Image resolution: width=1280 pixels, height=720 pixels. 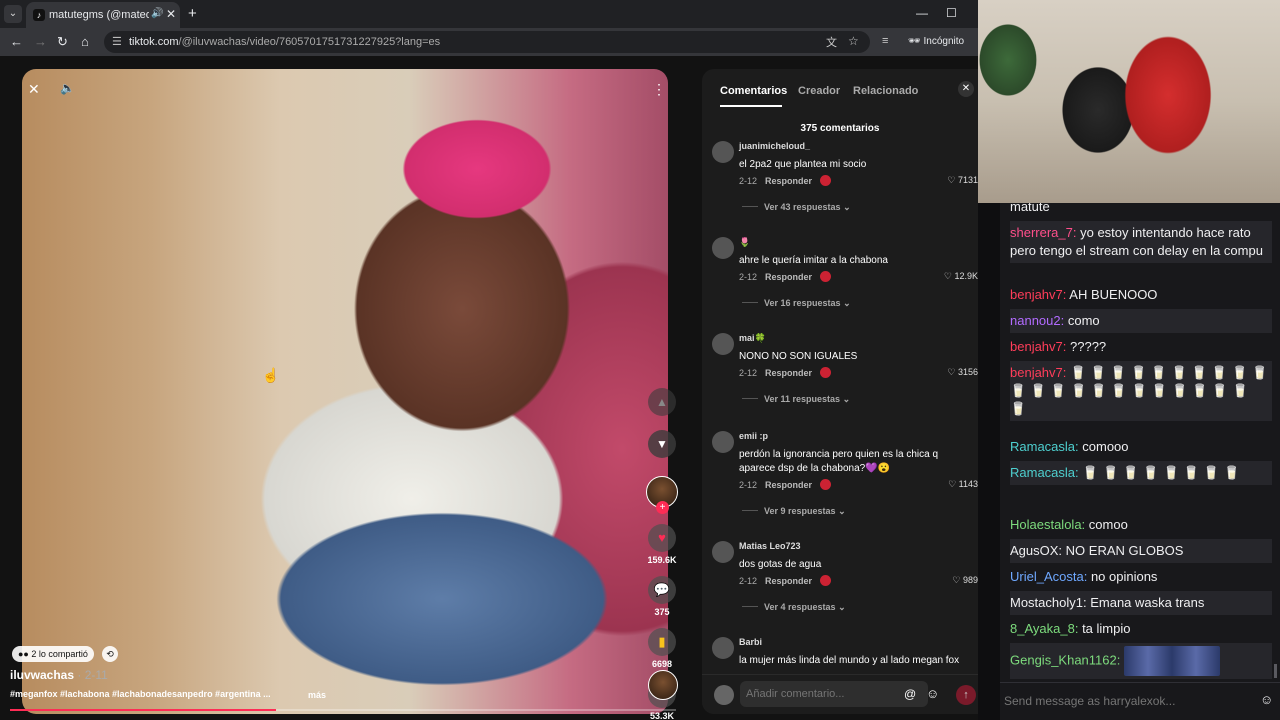 What do you see at coordinates (1266, 699) in the screenshot?
I see `emote-picker-icon: ☺` at bounding box center [1266, 699].